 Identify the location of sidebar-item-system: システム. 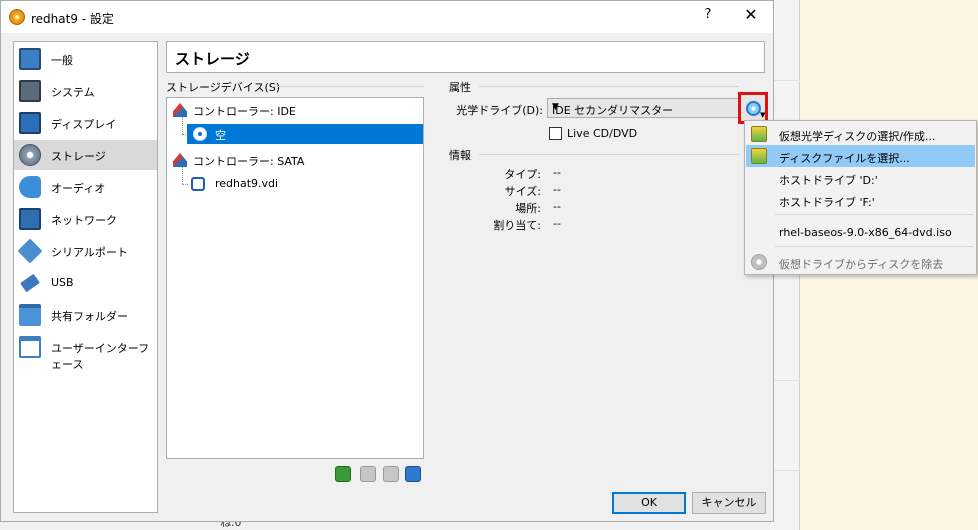
(85, 91).